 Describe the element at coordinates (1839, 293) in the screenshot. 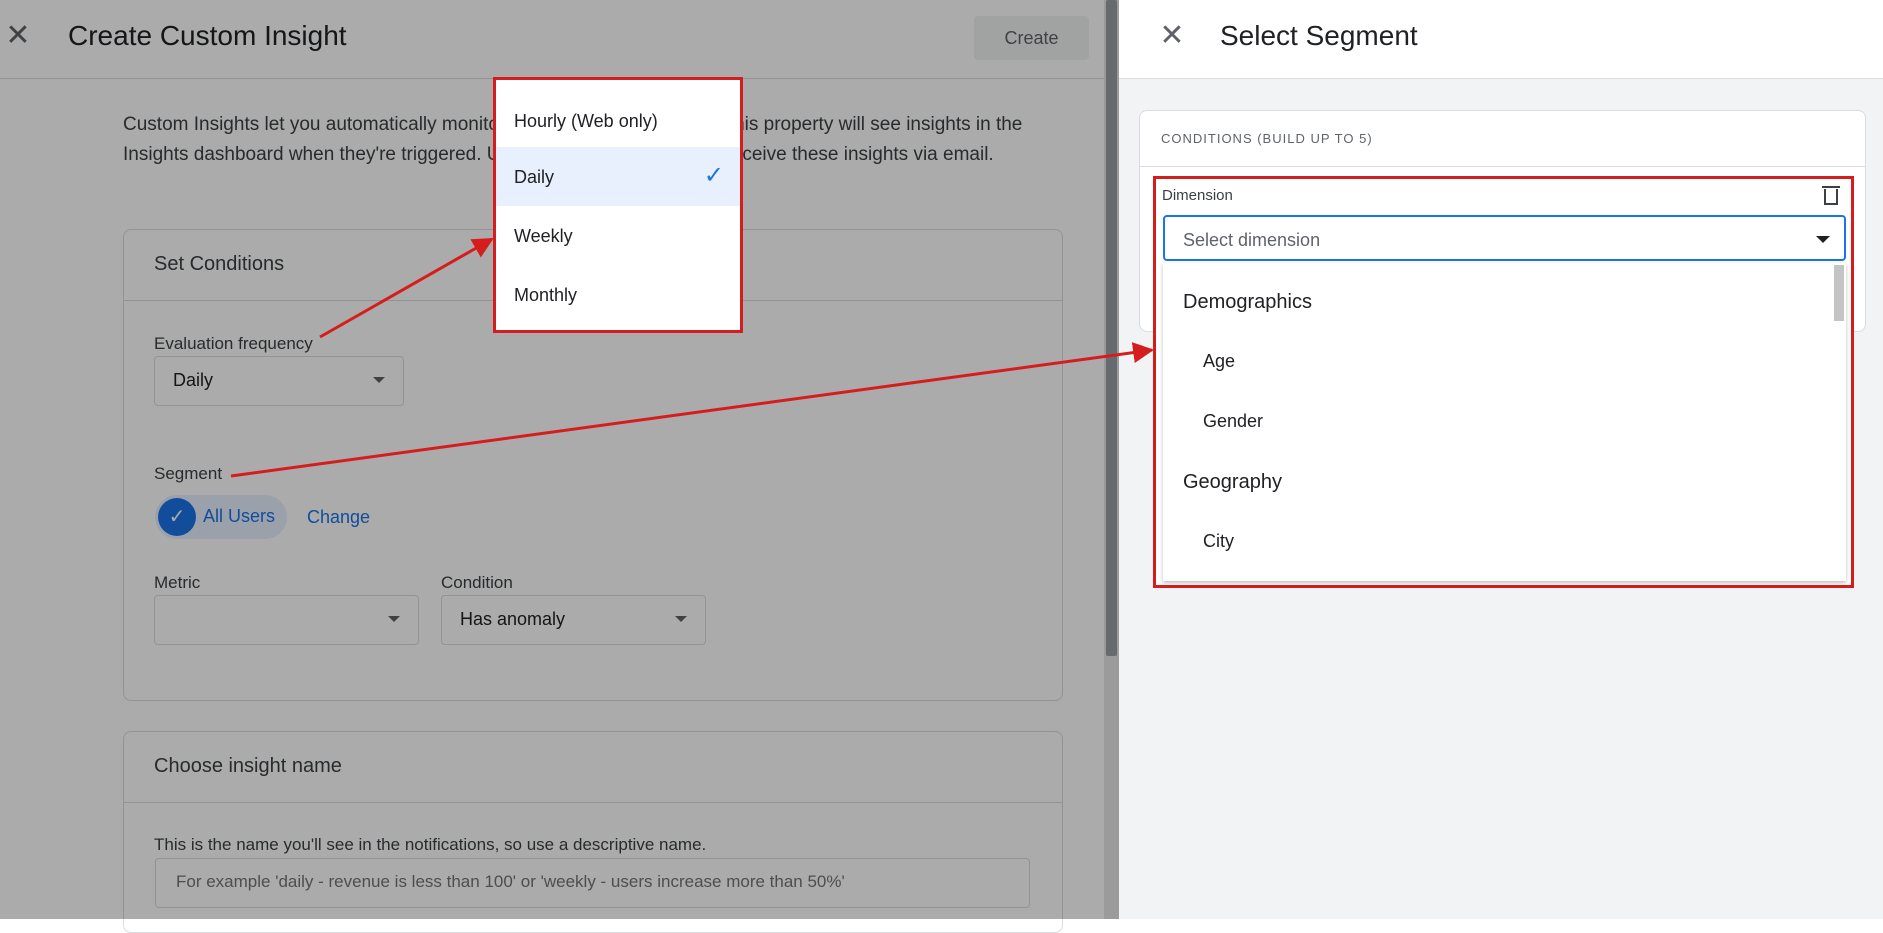

I see `list-scrollbar` at that location.